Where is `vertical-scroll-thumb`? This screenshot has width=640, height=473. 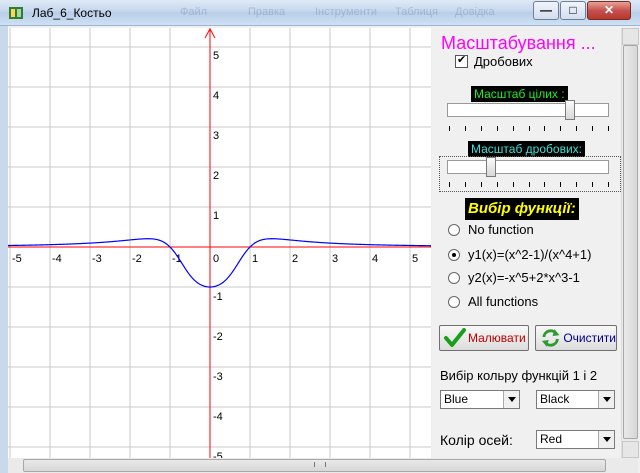 vertical-scroll-thumb is located at coordinates (630, 242).